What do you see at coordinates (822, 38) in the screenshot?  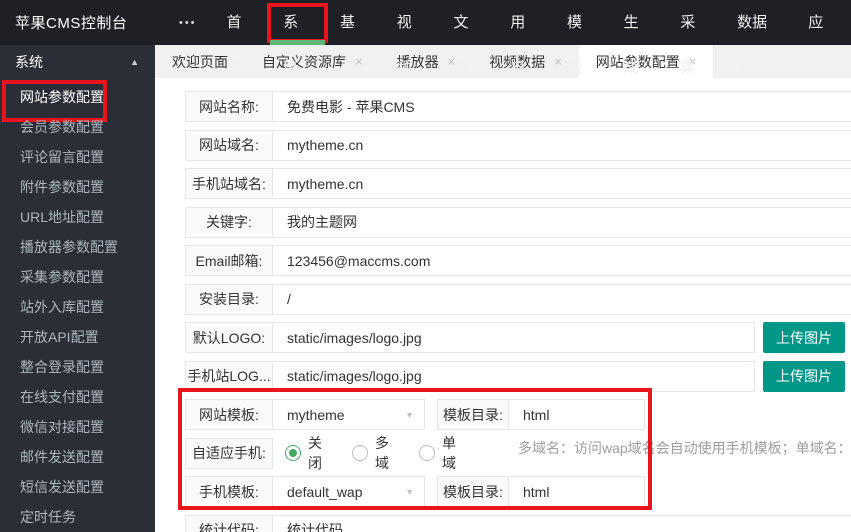 I see `nav-app: 应用` at bounding box center [822, 38].